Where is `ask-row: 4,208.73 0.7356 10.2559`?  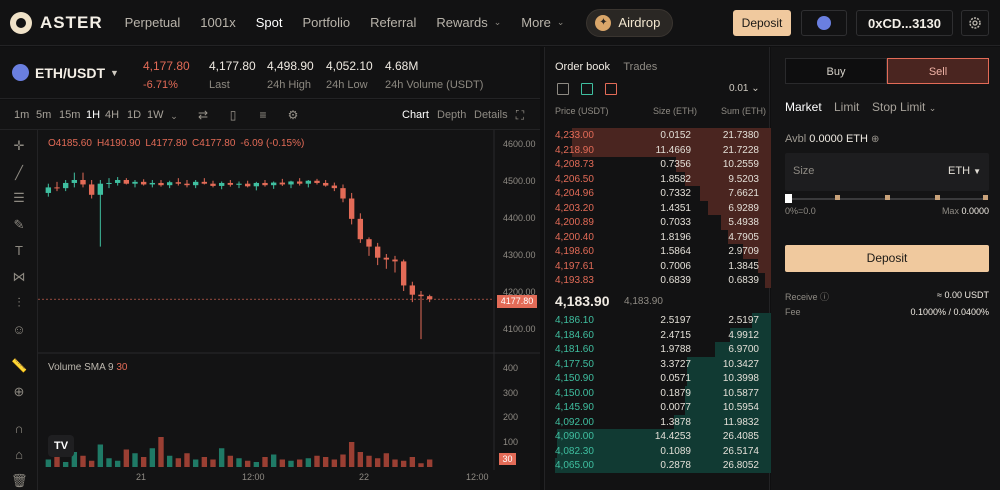
ask-row: 4,208.73 0.7356 10.2559 is located at coordinates (658, 164).